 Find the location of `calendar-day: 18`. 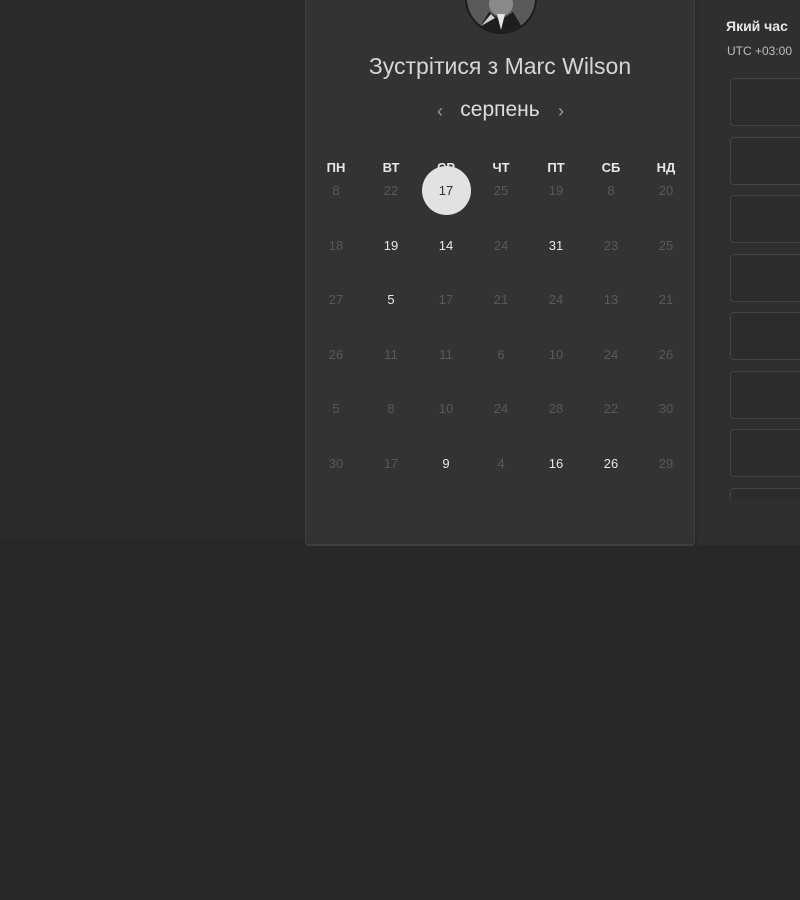

calendar-day: 18 is located at coordinates (336, 245).